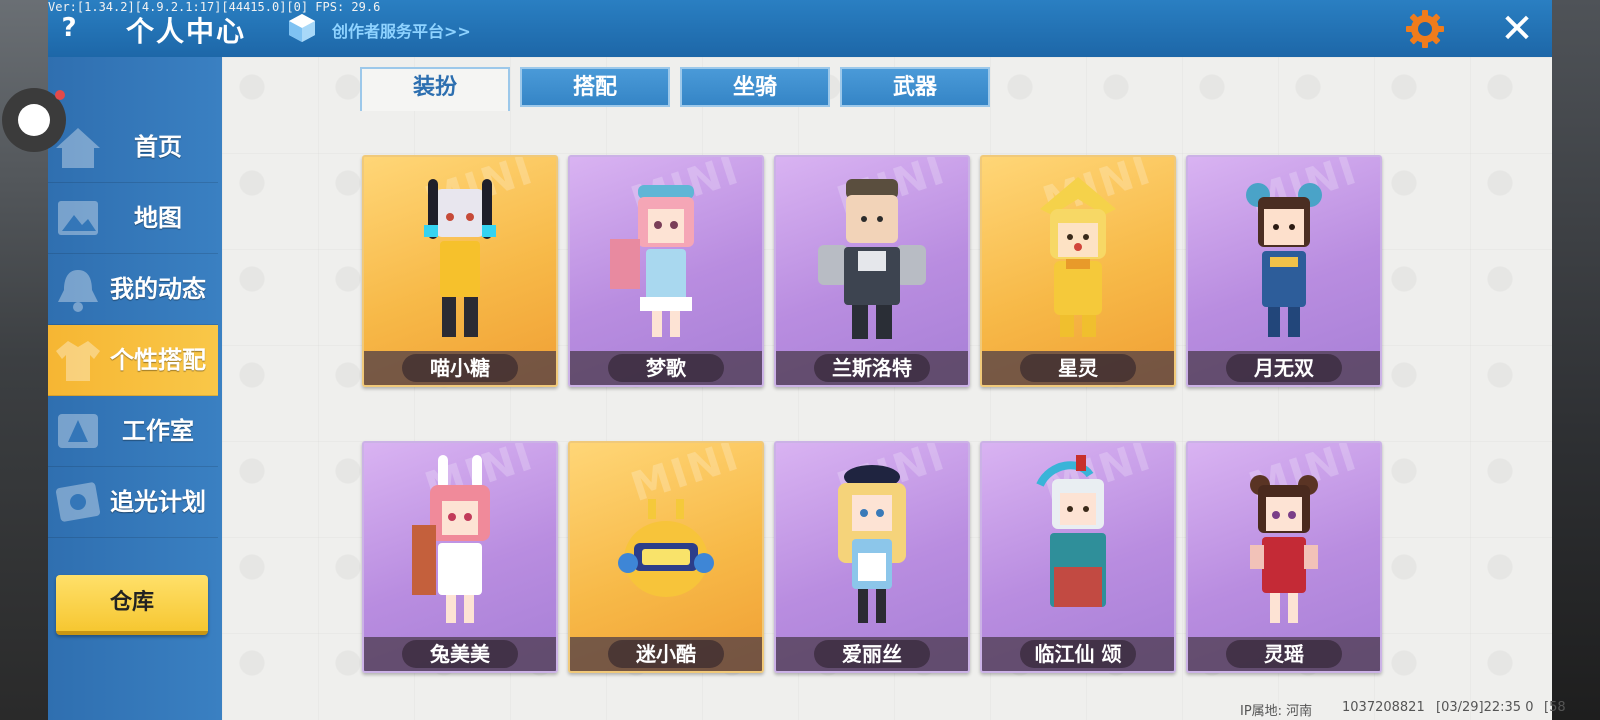 This screenshot has width=1600, height=720. I want to click on sidebar-item-map: 地图, so click(133, 218).